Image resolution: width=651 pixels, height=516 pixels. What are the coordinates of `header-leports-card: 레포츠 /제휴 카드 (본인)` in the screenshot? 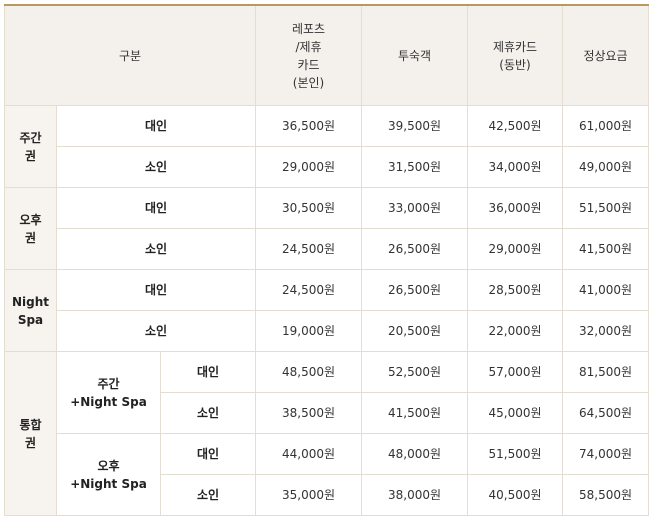 It's located at (309, 55).